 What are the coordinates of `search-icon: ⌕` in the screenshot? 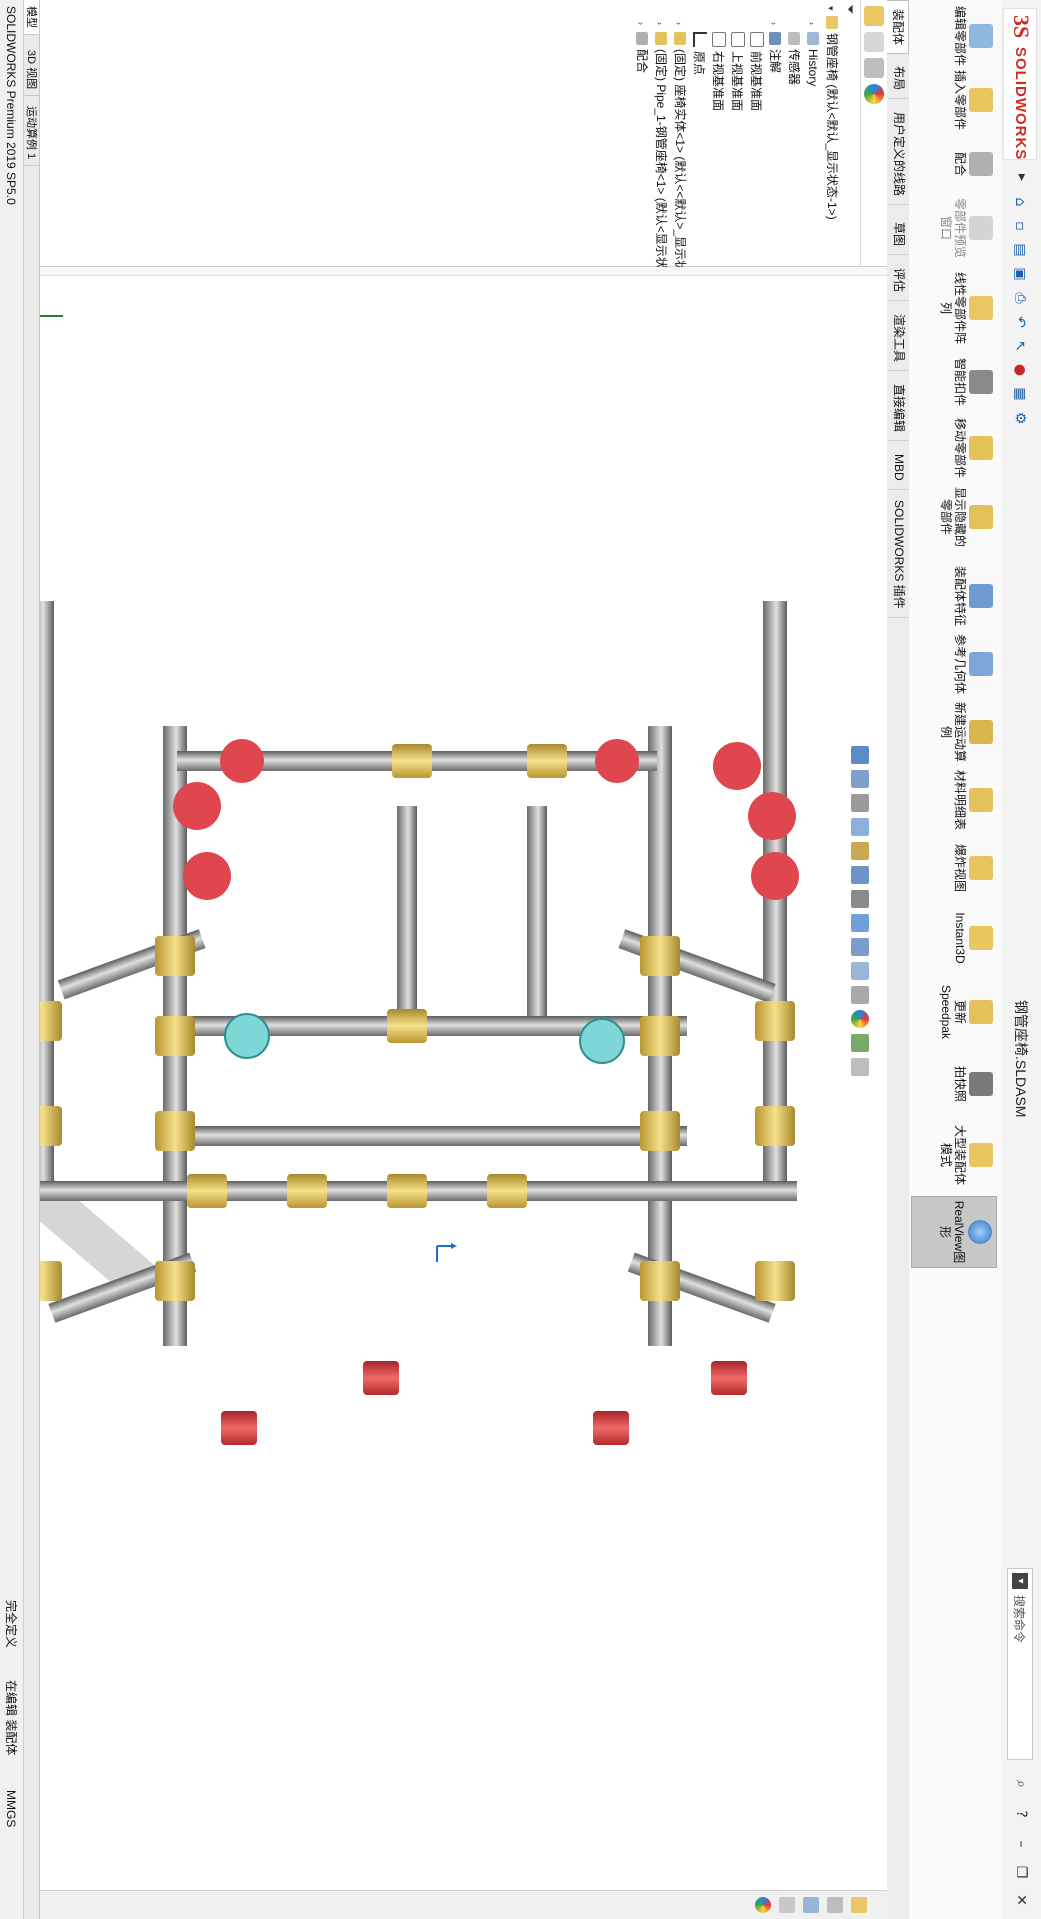 It's located at (1021, 1784).